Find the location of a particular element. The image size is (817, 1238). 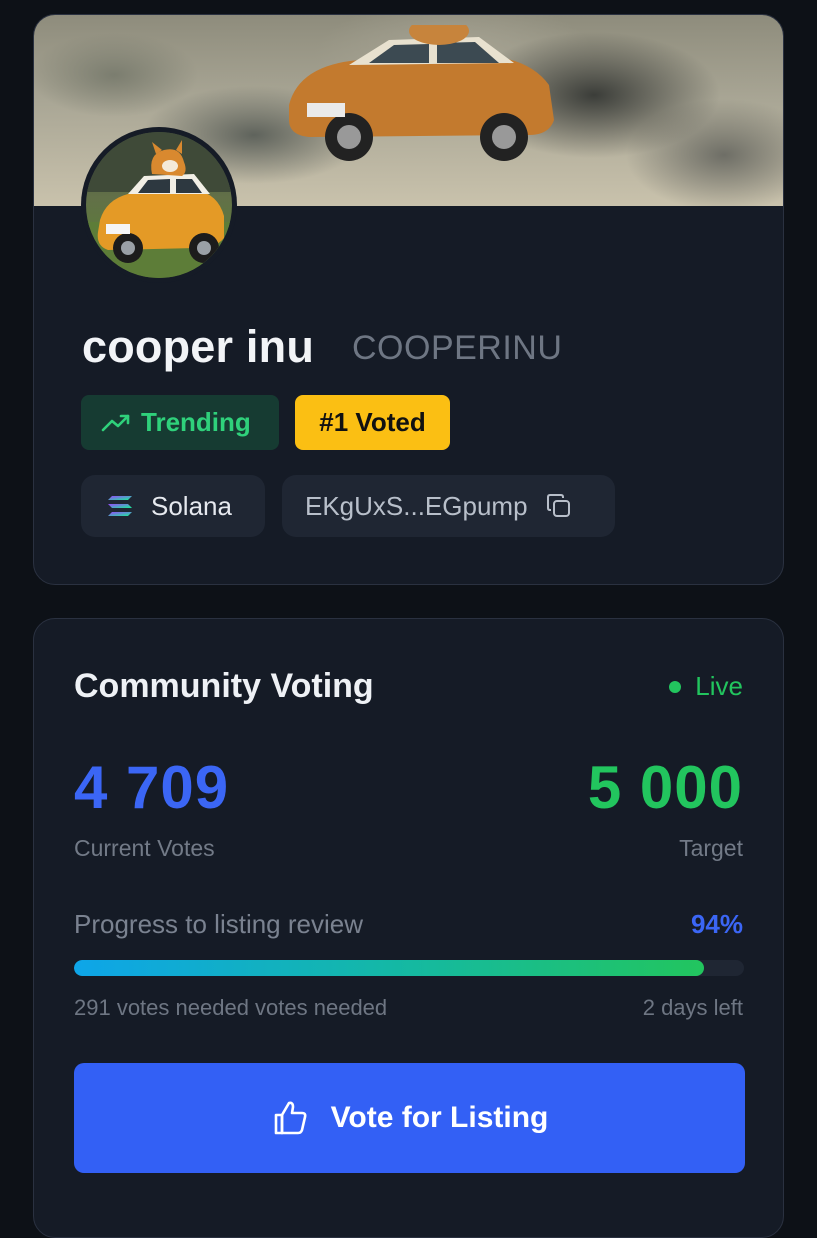

live-status: Live is located at coordinates (706, 686).